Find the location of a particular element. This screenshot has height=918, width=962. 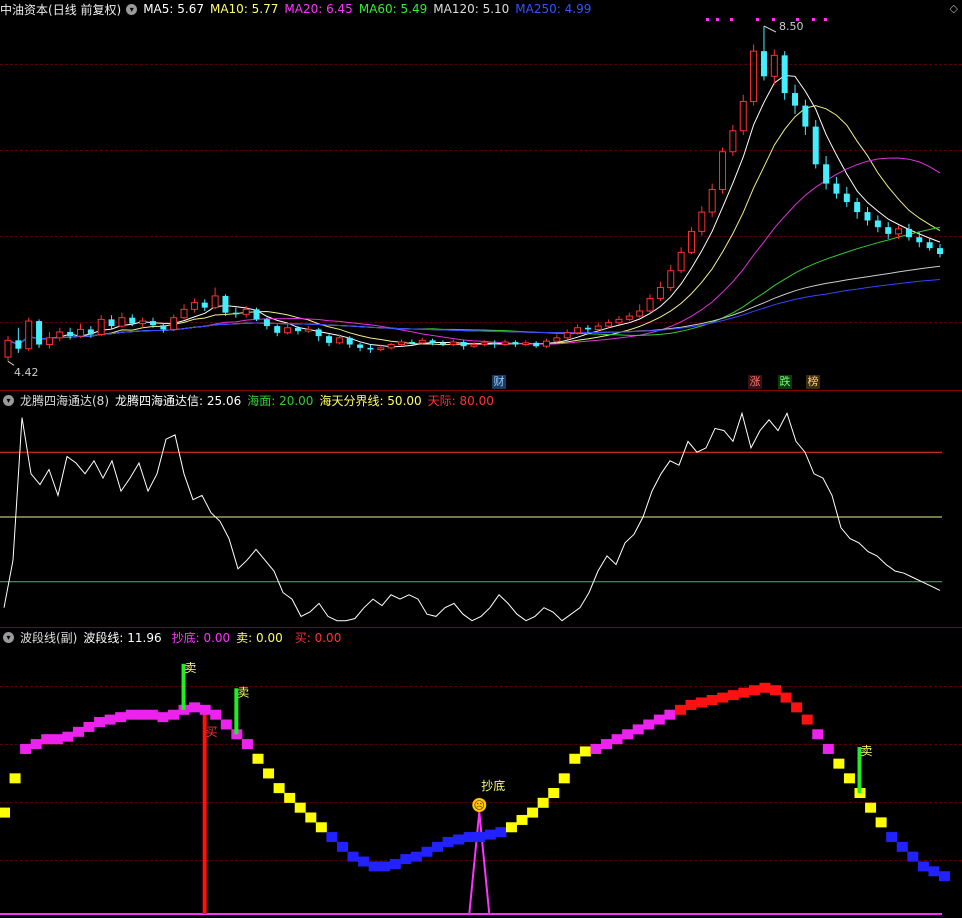

event-badge-bang: 榜 is located at coordinates (813, 382).